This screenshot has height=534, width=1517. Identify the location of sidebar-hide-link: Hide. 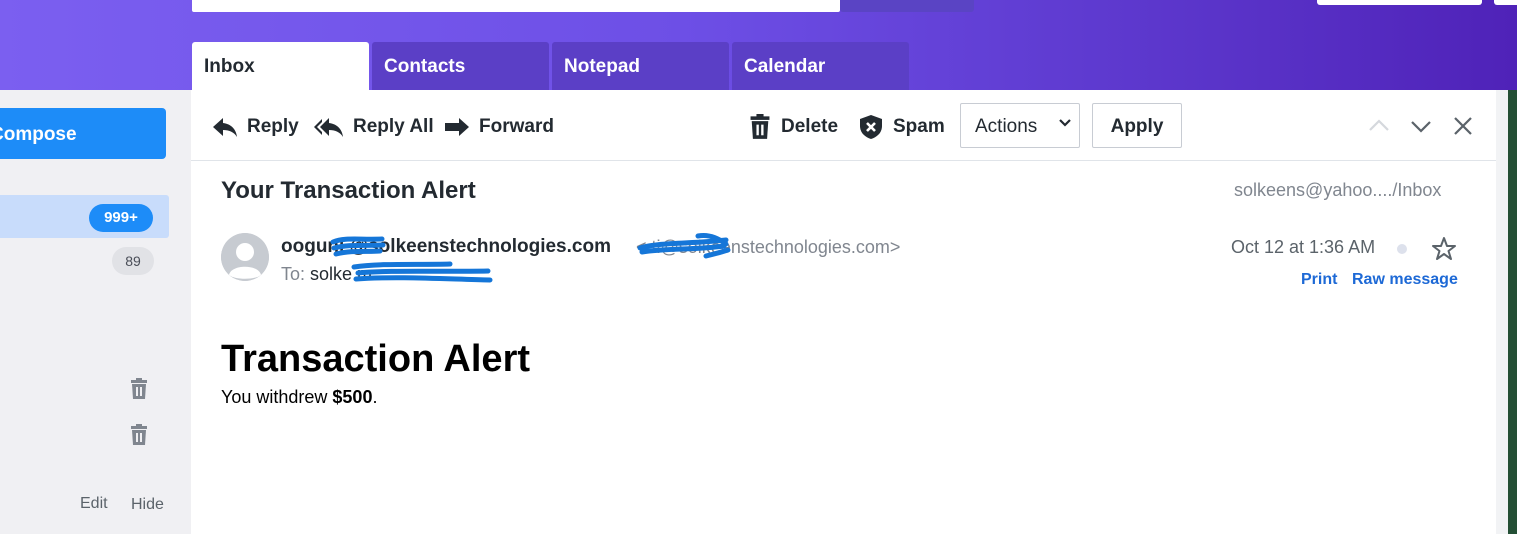
(147, 505).